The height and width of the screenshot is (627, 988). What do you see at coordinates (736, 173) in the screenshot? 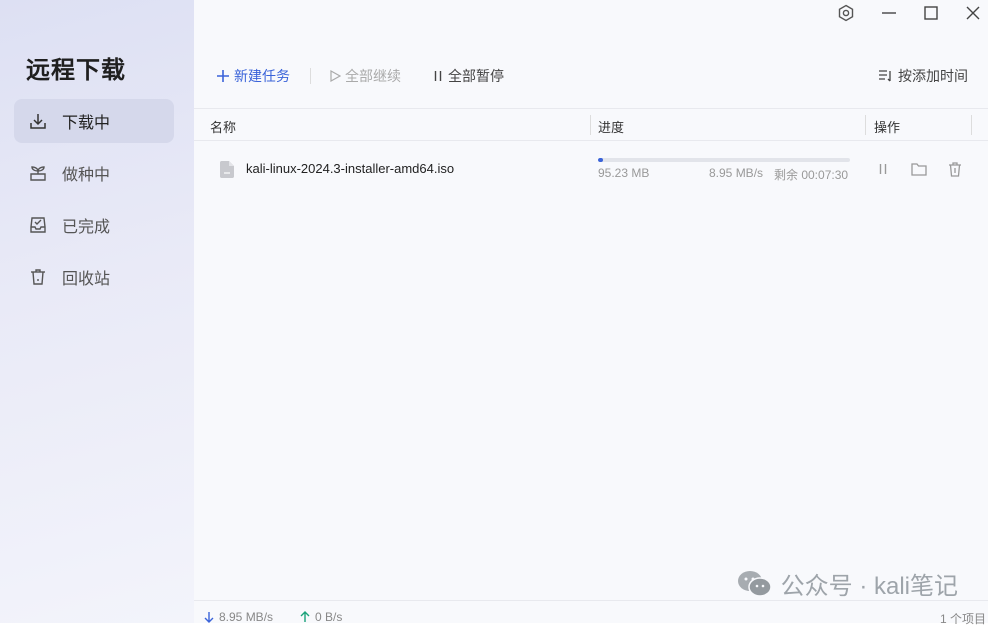
I see `download-speed: 8.95 MB/s` at bounding box center [736, 173].